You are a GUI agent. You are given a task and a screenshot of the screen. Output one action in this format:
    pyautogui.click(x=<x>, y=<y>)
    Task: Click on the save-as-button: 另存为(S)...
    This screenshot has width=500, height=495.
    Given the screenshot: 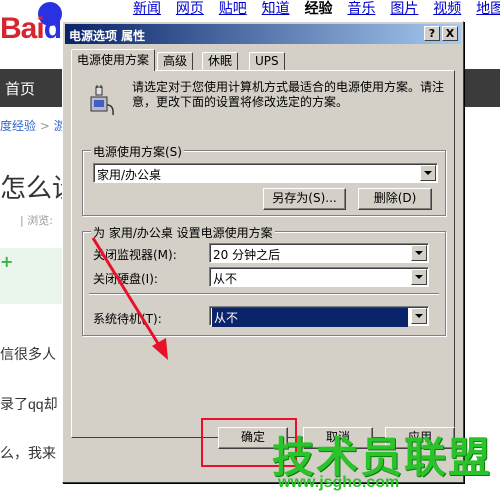 What is the action you would take?
    pyautogui.click(x=304, y=199)
    